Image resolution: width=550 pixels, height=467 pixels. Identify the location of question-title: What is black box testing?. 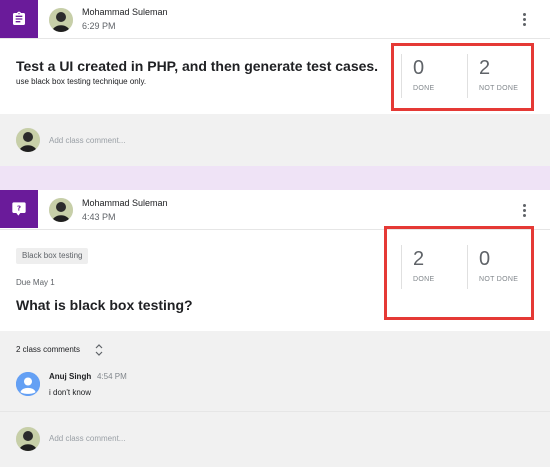
(104, 305).